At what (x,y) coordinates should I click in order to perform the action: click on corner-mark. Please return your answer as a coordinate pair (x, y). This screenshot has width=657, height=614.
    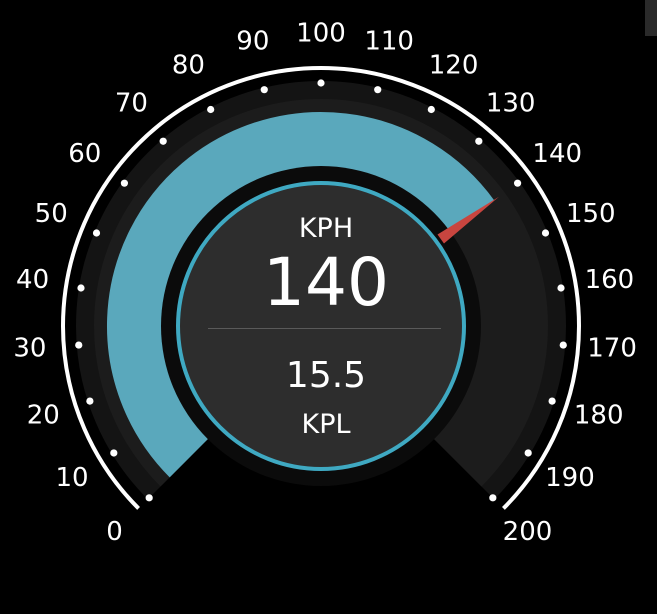
    Looking at the image, I should click on (651, 18).